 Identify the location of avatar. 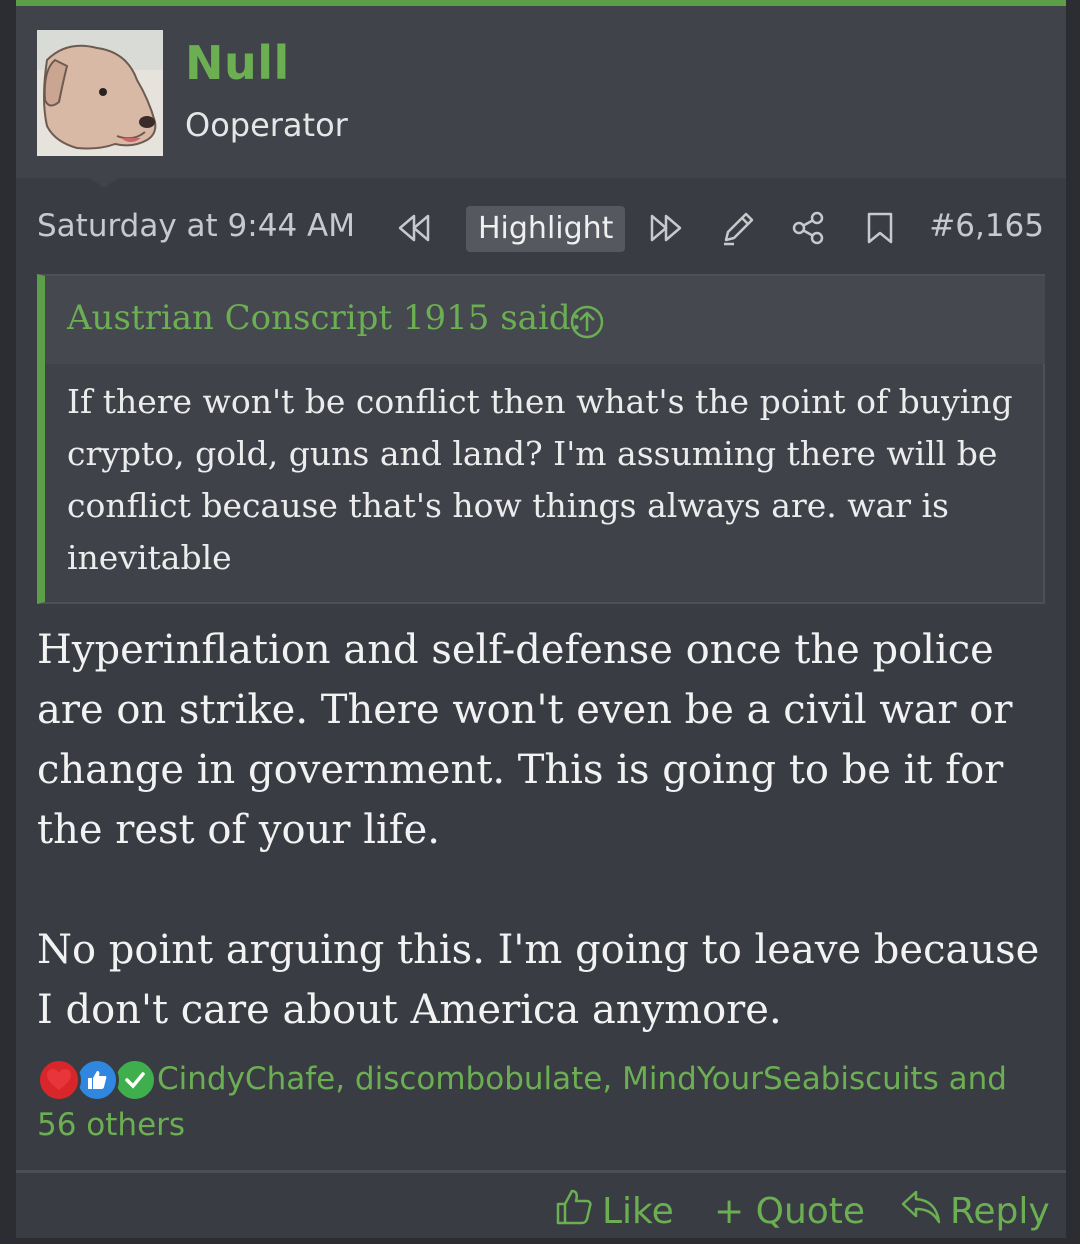
(100, 93).